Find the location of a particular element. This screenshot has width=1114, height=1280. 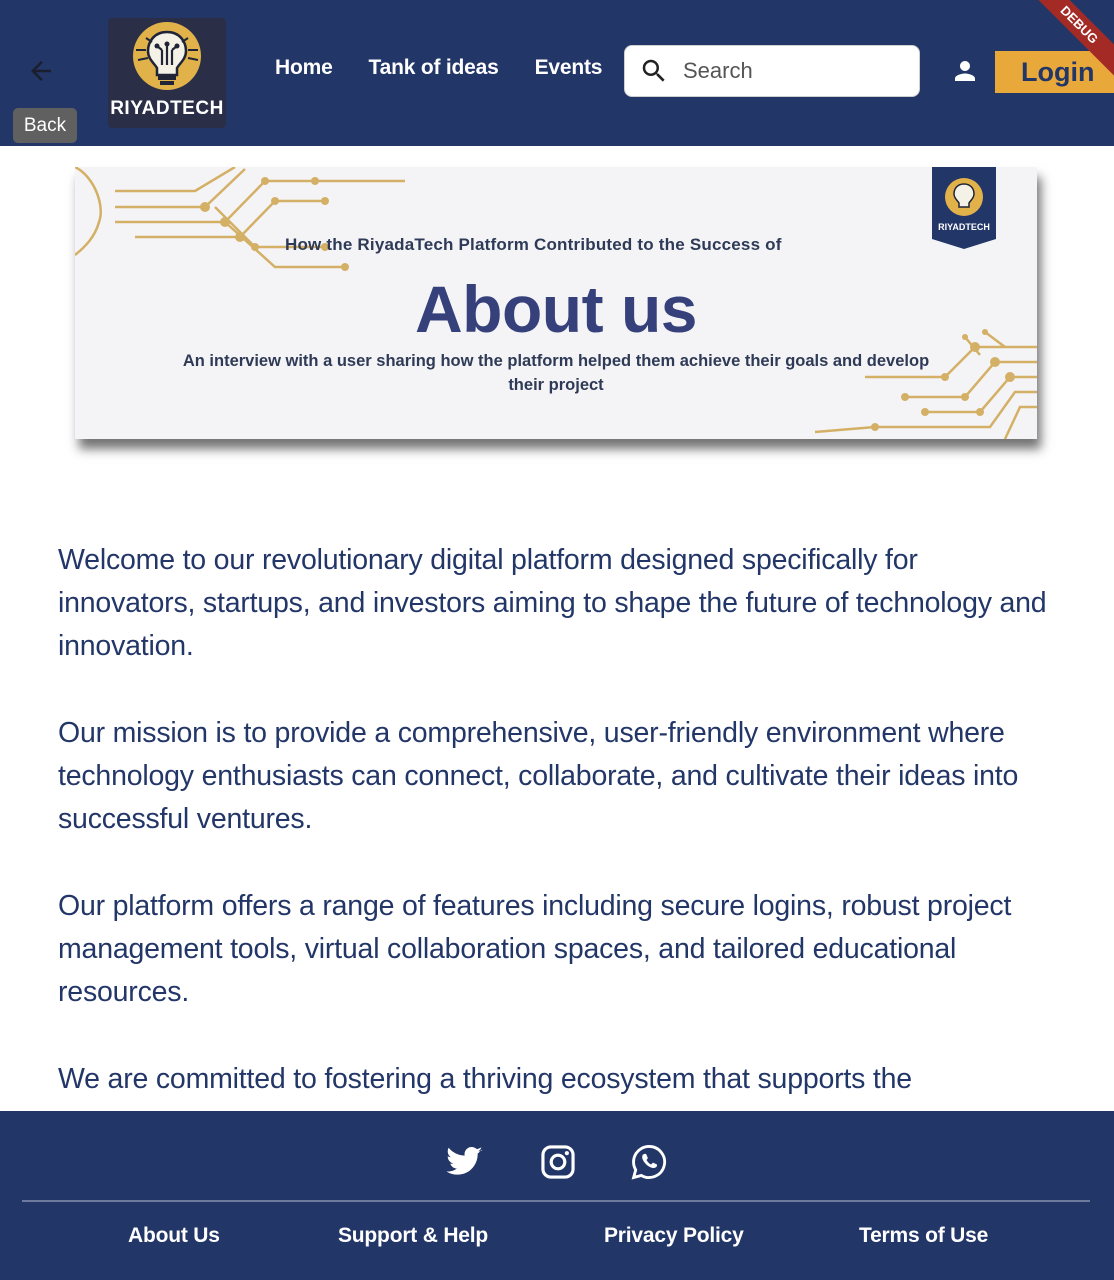

footer-divider is located at coordinates (556, 1201).